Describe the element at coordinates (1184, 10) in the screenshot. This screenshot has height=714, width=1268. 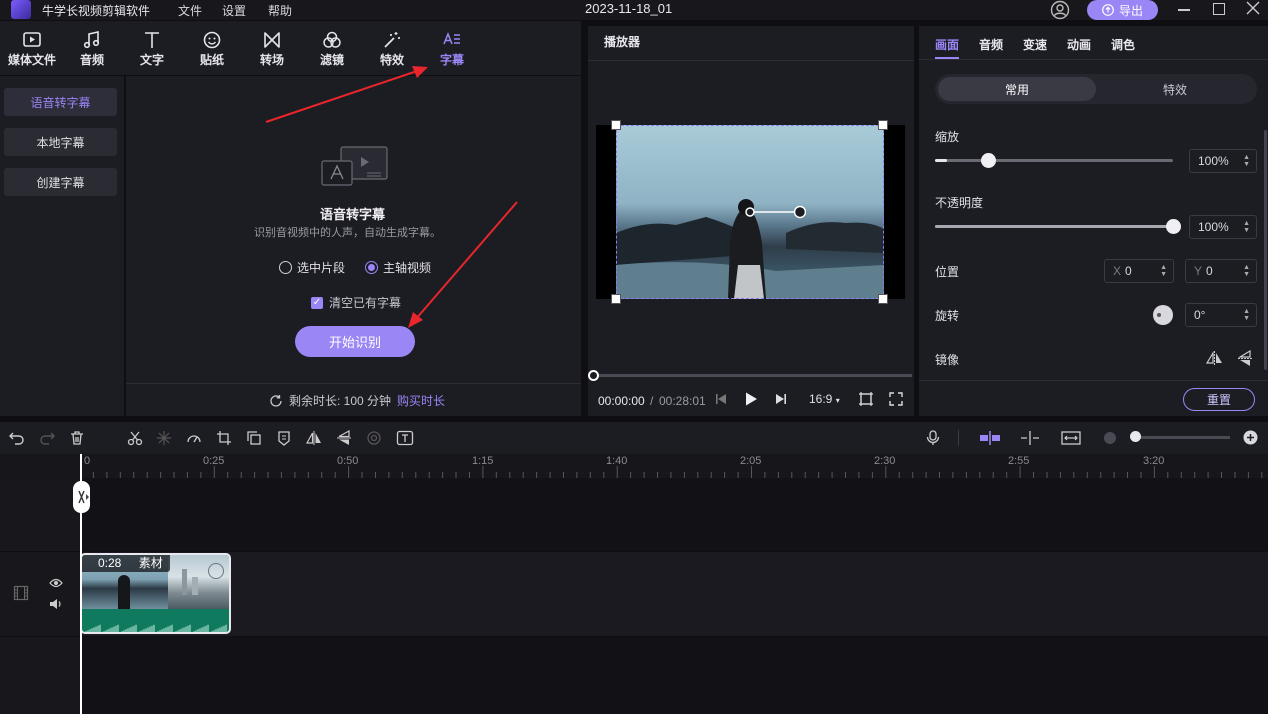
I see `minimize-icon` at that location.